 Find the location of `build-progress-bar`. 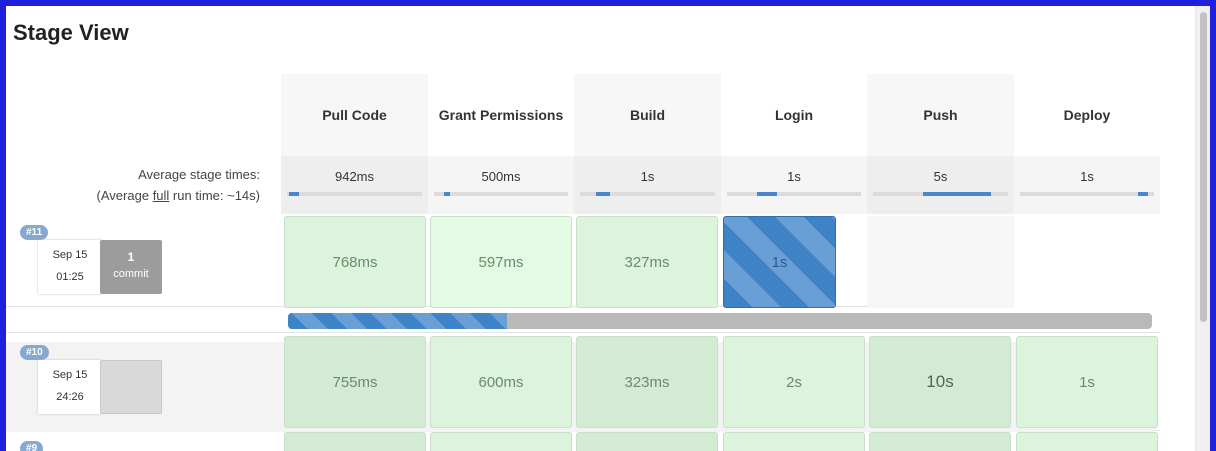

build-progress-bar is located at coordinates (720, 321).